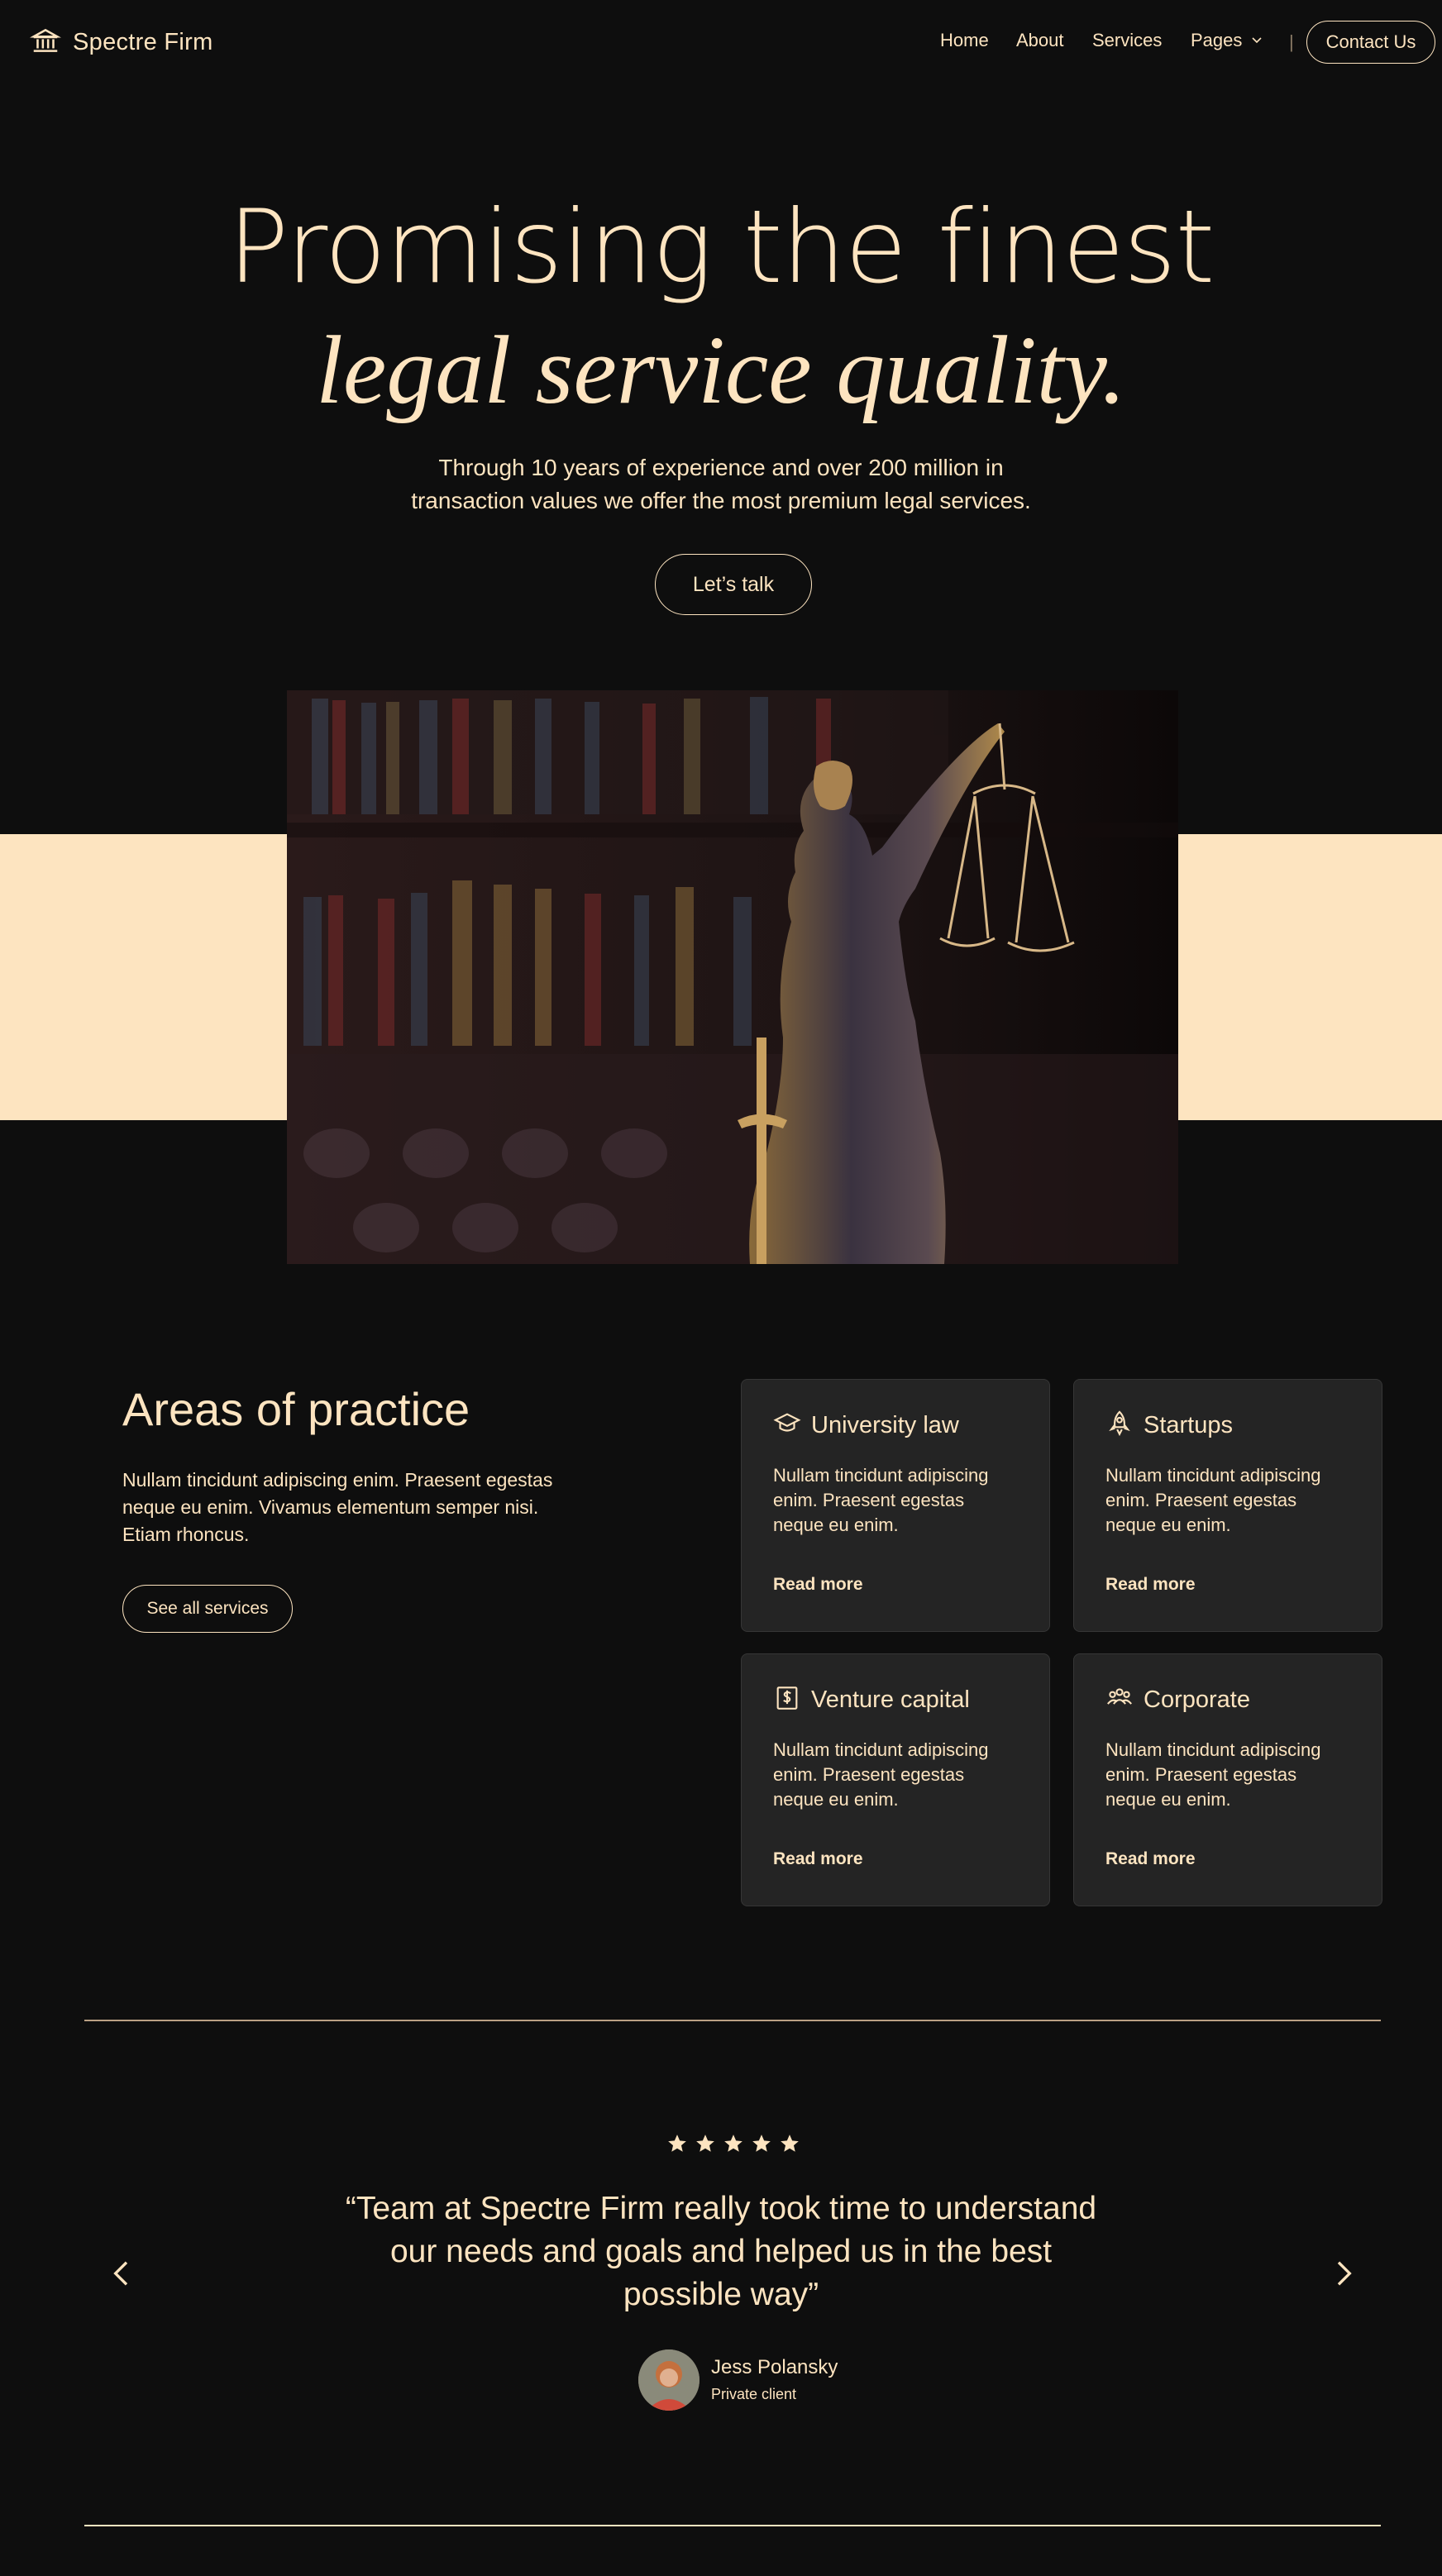 This screenshot has height=2576, width=1442. I want to click on bank-icon, so click(45, 42).